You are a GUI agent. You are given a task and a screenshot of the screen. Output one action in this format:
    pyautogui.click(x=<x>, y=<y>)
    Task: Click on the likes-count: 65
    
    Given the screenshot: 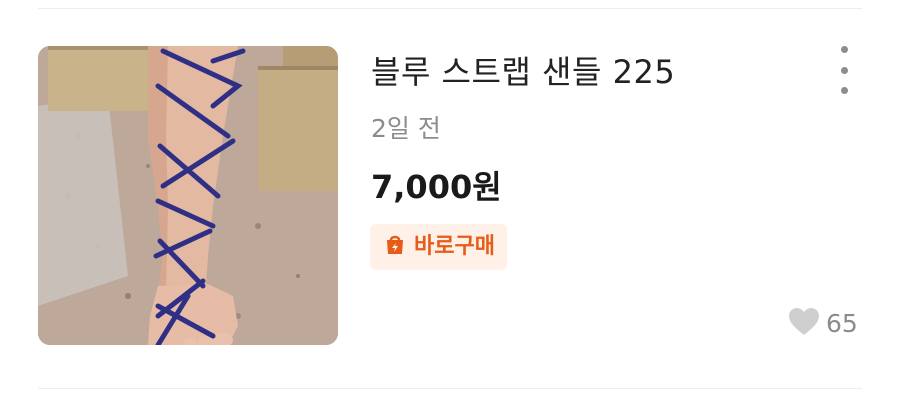 What is the action you would take?
    pyautogui.click(x=842, y=323)
    